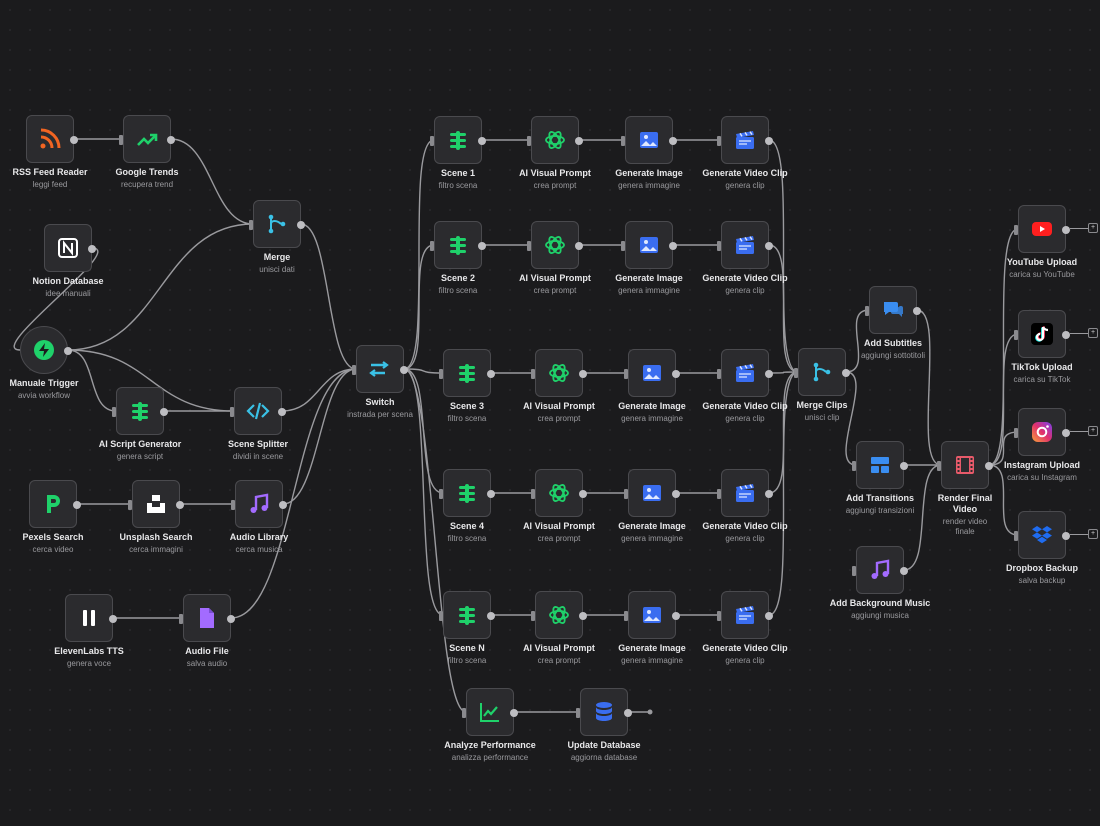  Describe the element at coordinates (745, 615) in the screenshot. I see `node-gvN` at that location.